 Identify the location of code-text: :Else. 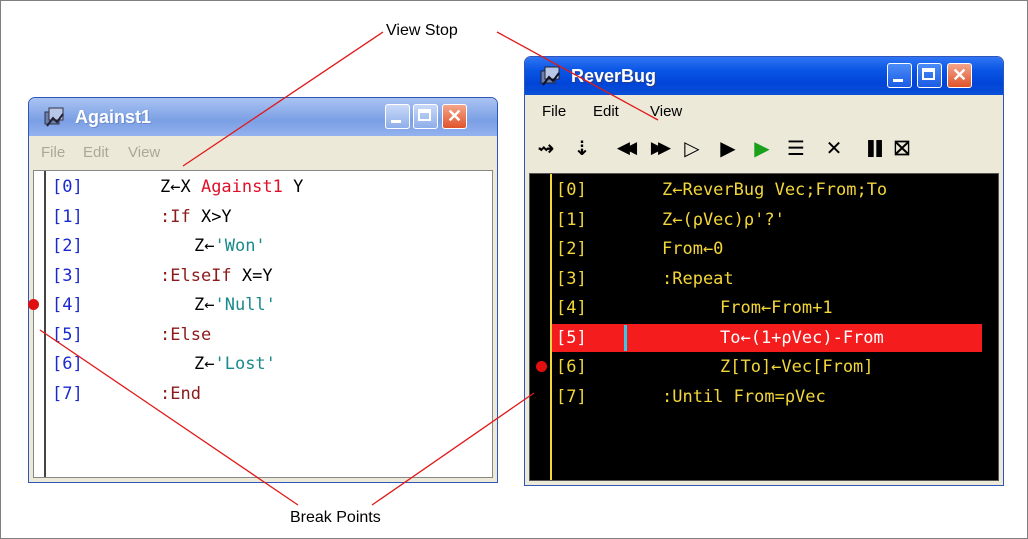
(185, 335).